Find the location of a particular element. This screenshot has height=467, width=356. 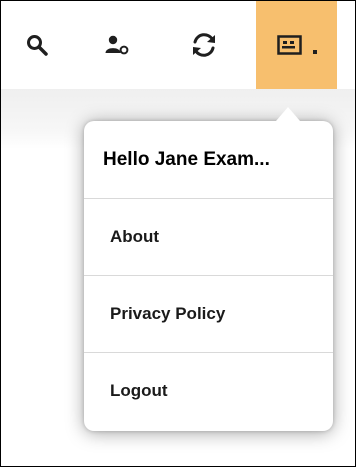

account-card-icon is located at coordinates (291, 45).